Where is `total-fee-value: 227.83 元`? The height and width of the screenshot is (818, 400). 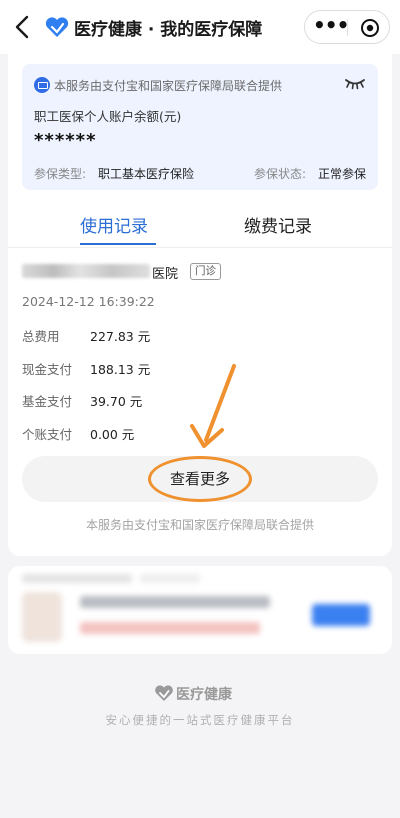 total-fee-value: 227.83 元 is located at coordinates (120, 336).